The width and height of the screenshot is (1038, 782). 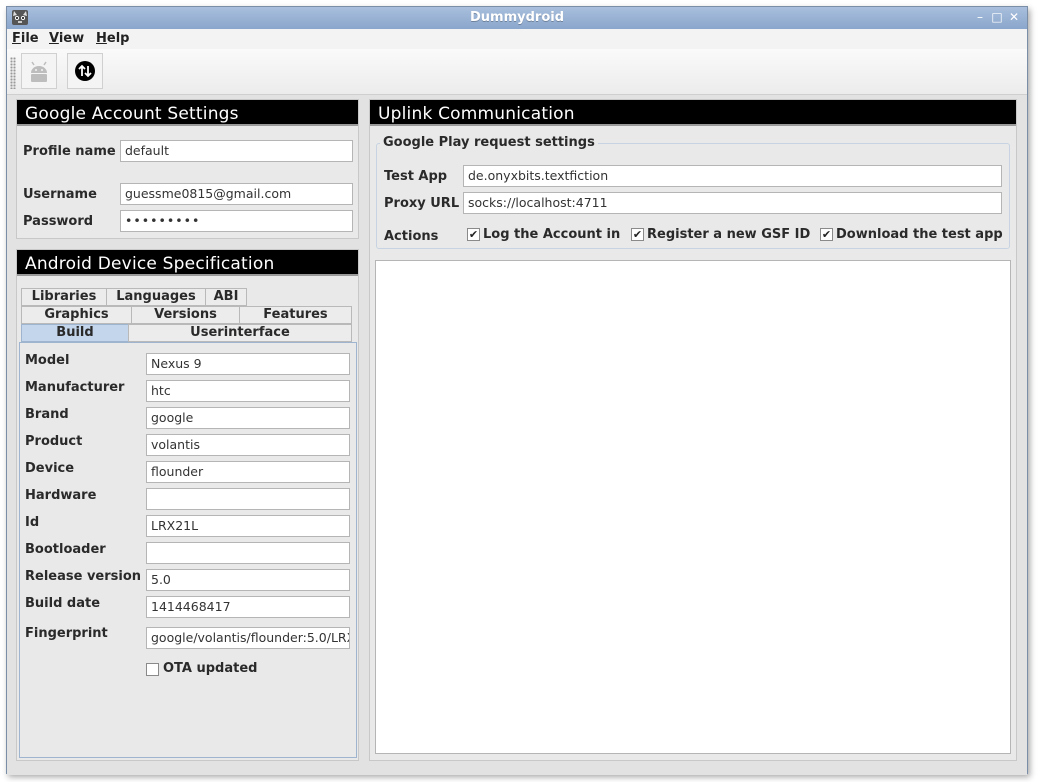 I want to click on model-label: Model, so click(x=47, y=360).